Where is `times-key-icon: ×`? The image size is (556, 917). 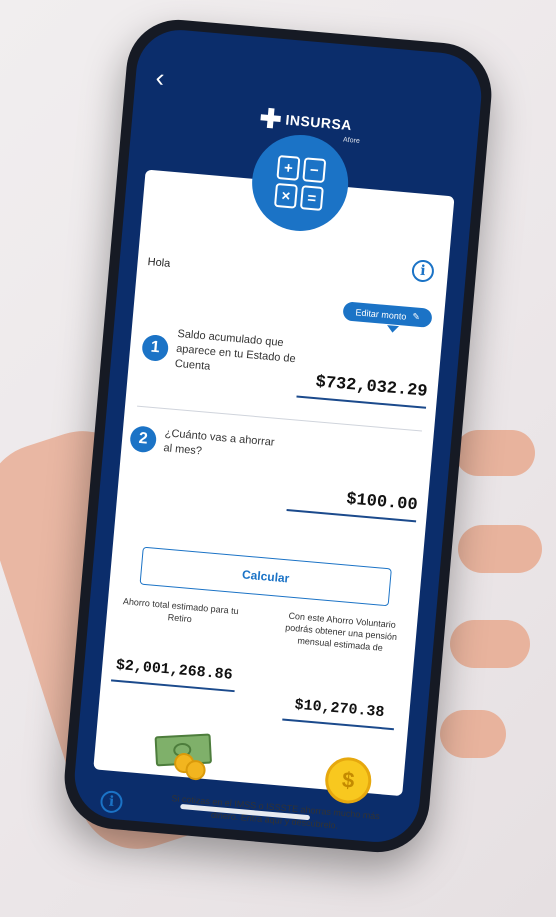
times-key-icon: × is located at coordinates (285, 195).